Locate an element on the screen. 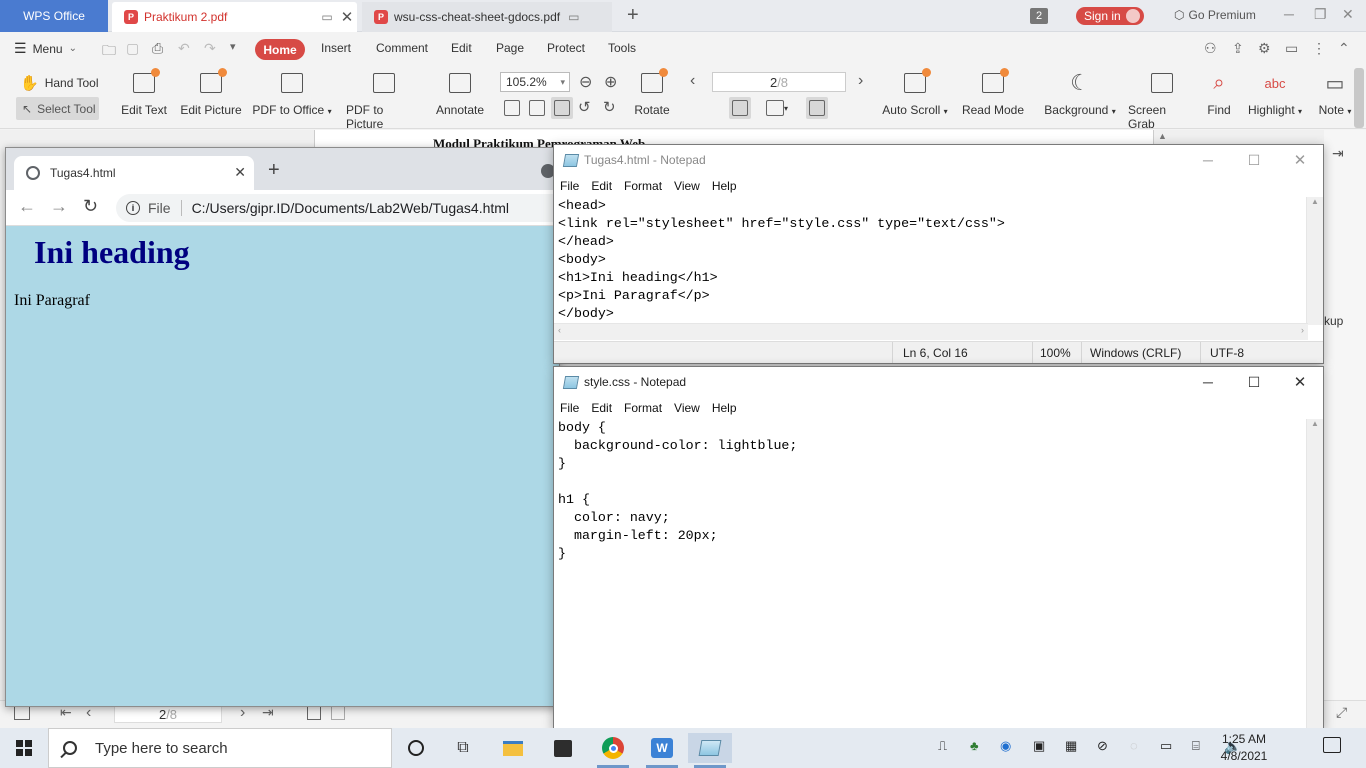  app-tray-icon: ♣ is located at coordinates (974, 745).